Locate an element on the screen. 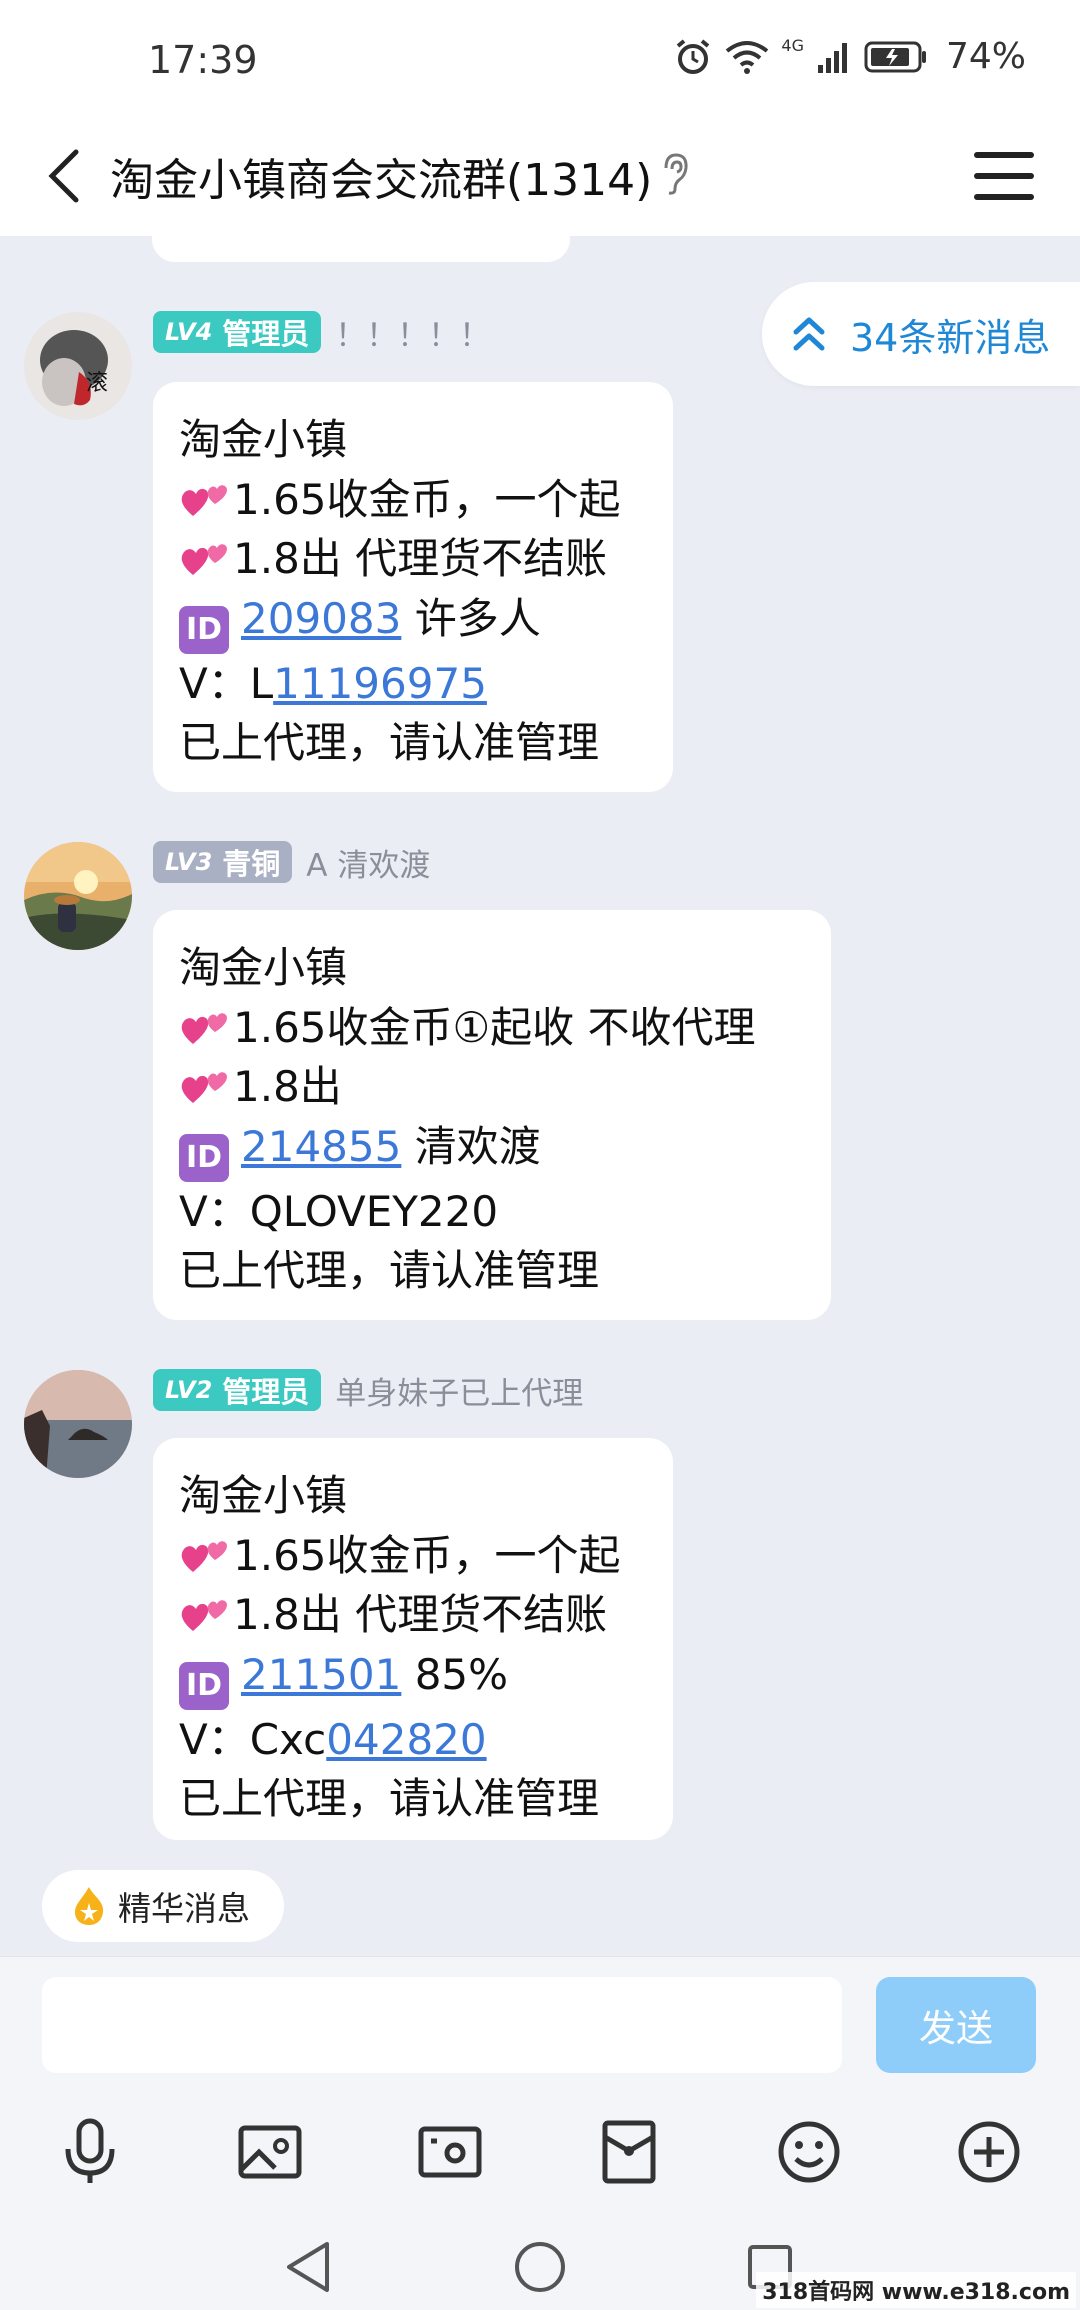 The height and width of the screenshot is (2310, 1080). message-text: 85% is located at coordinates (455, 1674).